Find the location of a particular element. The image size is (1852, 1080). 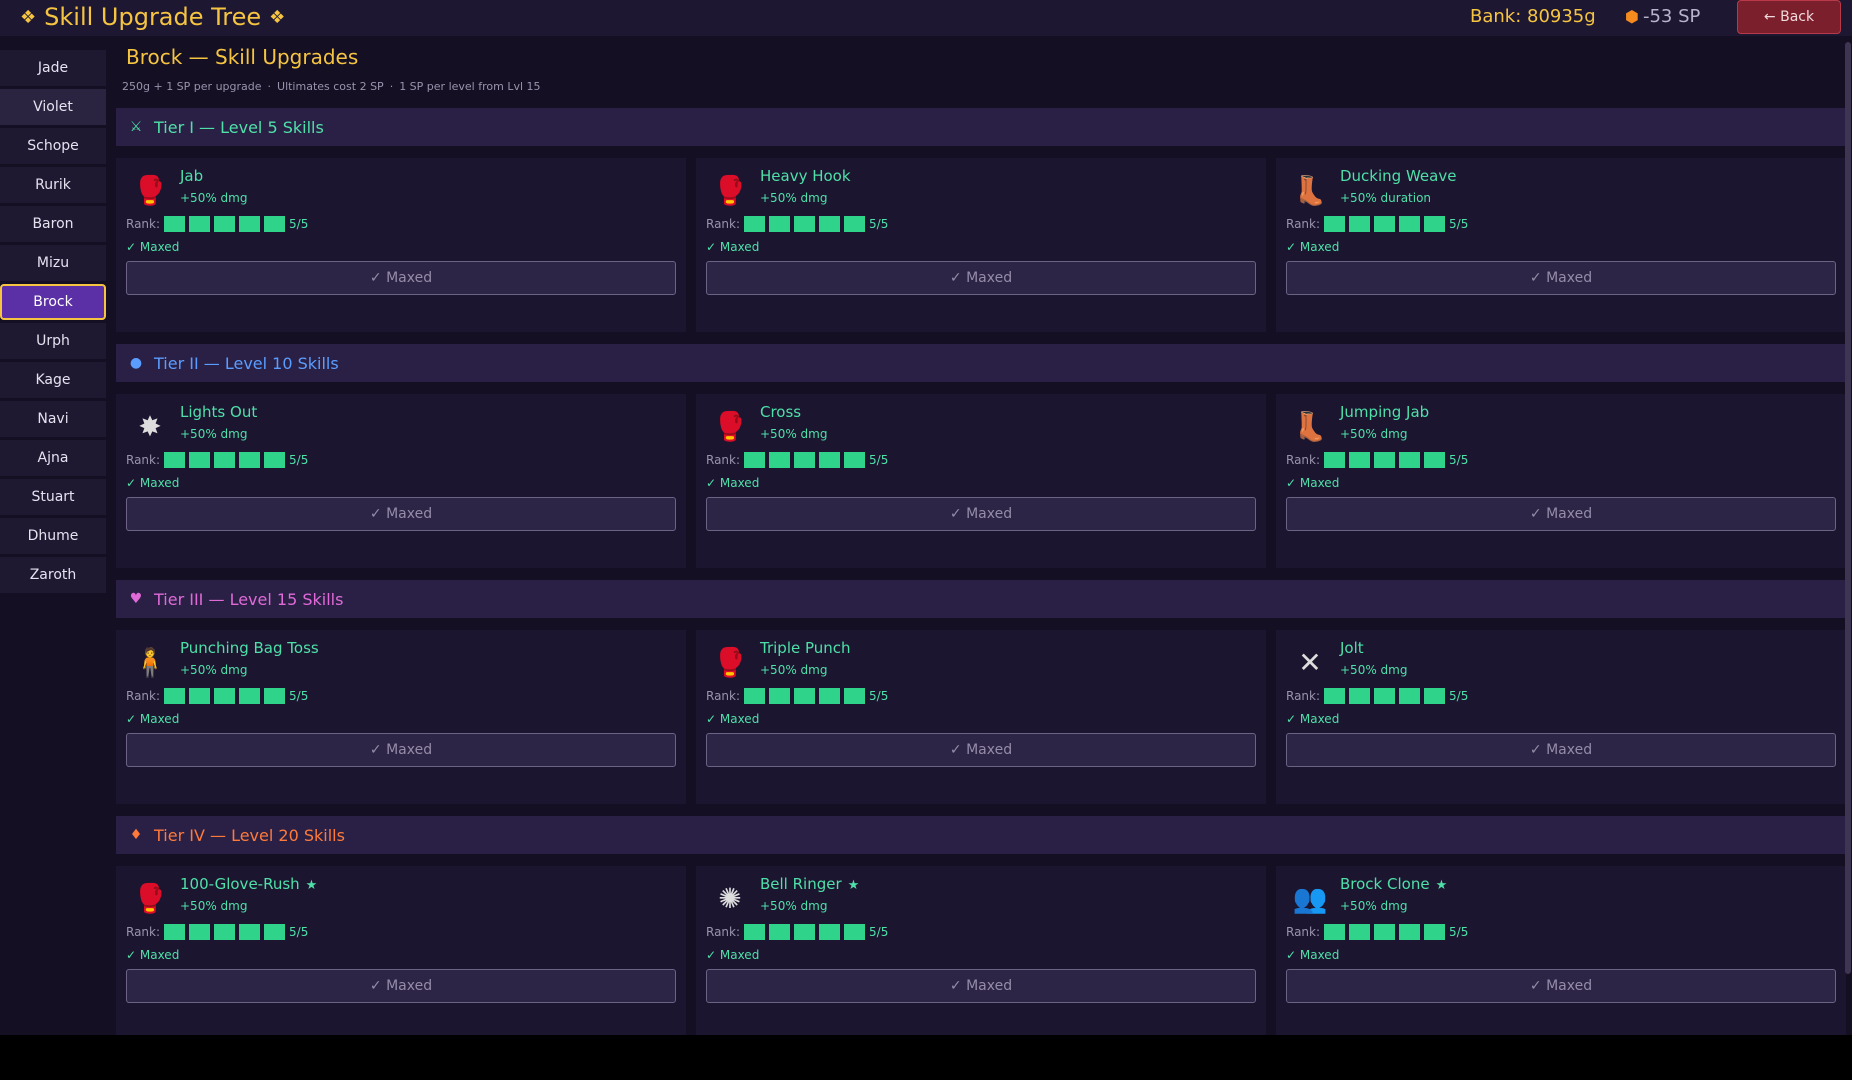

skill-name-text: Ducking Weave is located at coordinates (1398, 176).